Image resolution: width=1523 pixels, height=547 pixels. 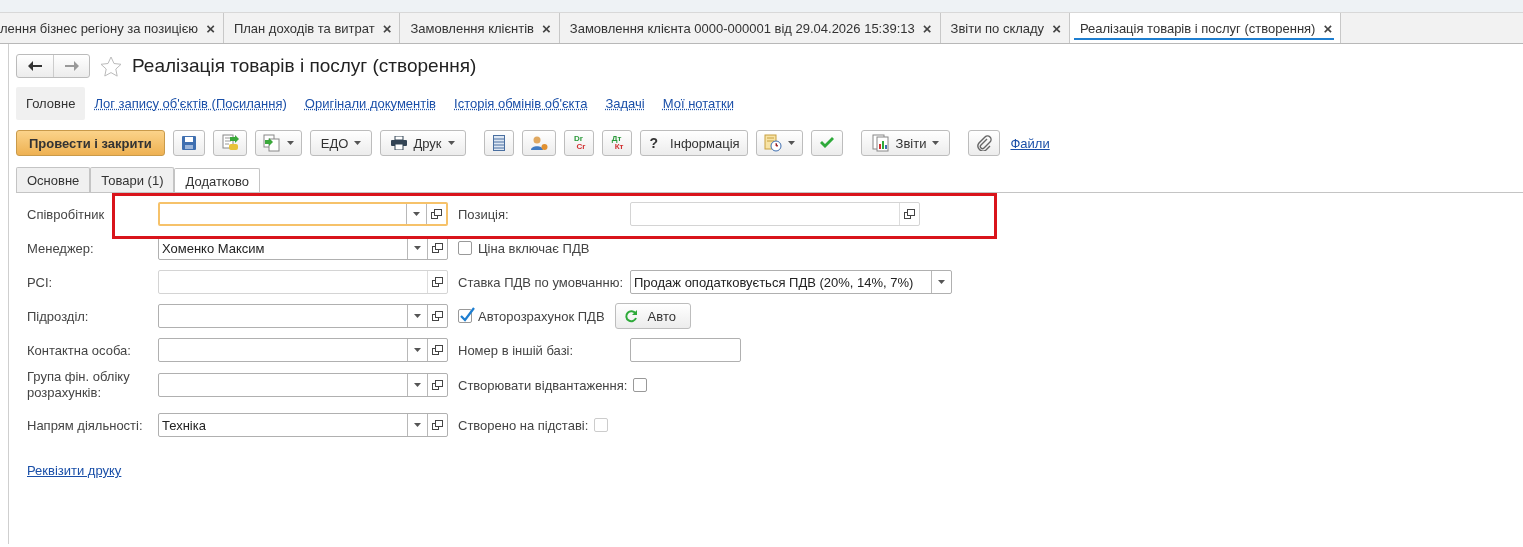 What do you see at coordinates (370, 103) in the screenshot?
I see `nav-link: Оригінали документів` at bounding box center [370, 103].